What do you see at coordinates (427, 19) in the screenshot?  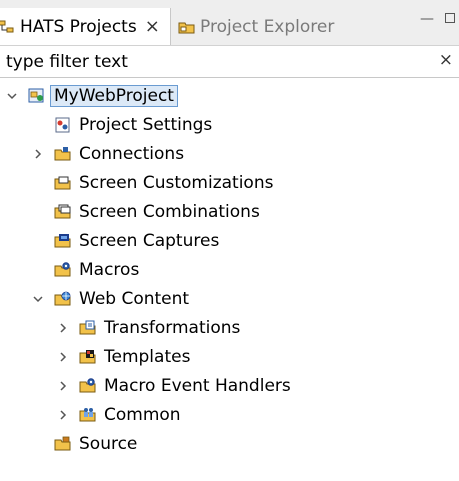 I see `minimize-button: —` at bounding box center [427, 19].